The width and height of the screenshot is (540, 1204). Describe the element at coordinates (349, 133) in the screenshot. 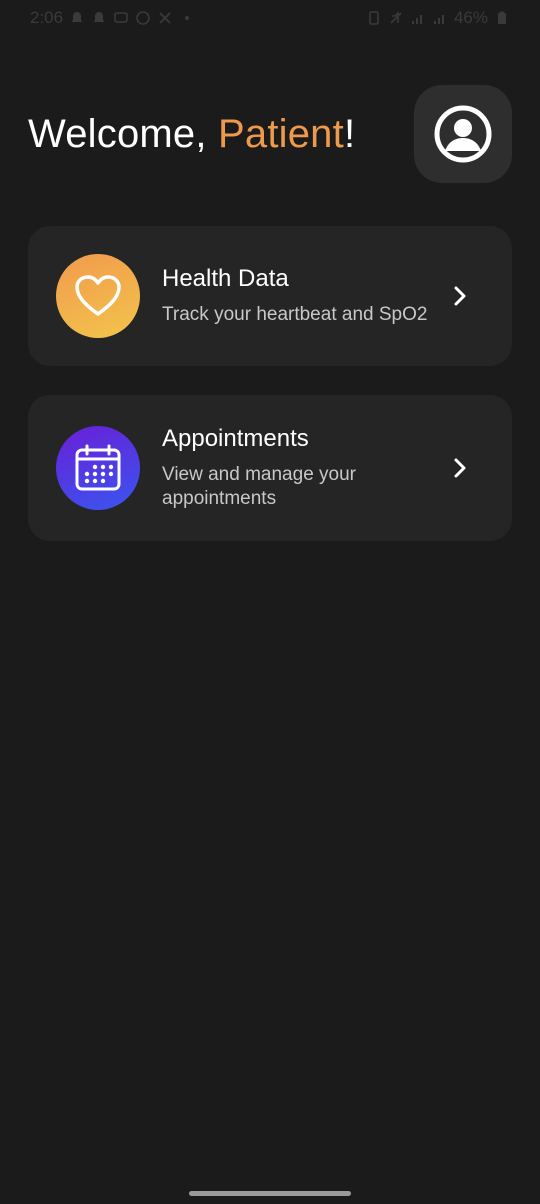

I see `welcome-punctuation: !` at that location.